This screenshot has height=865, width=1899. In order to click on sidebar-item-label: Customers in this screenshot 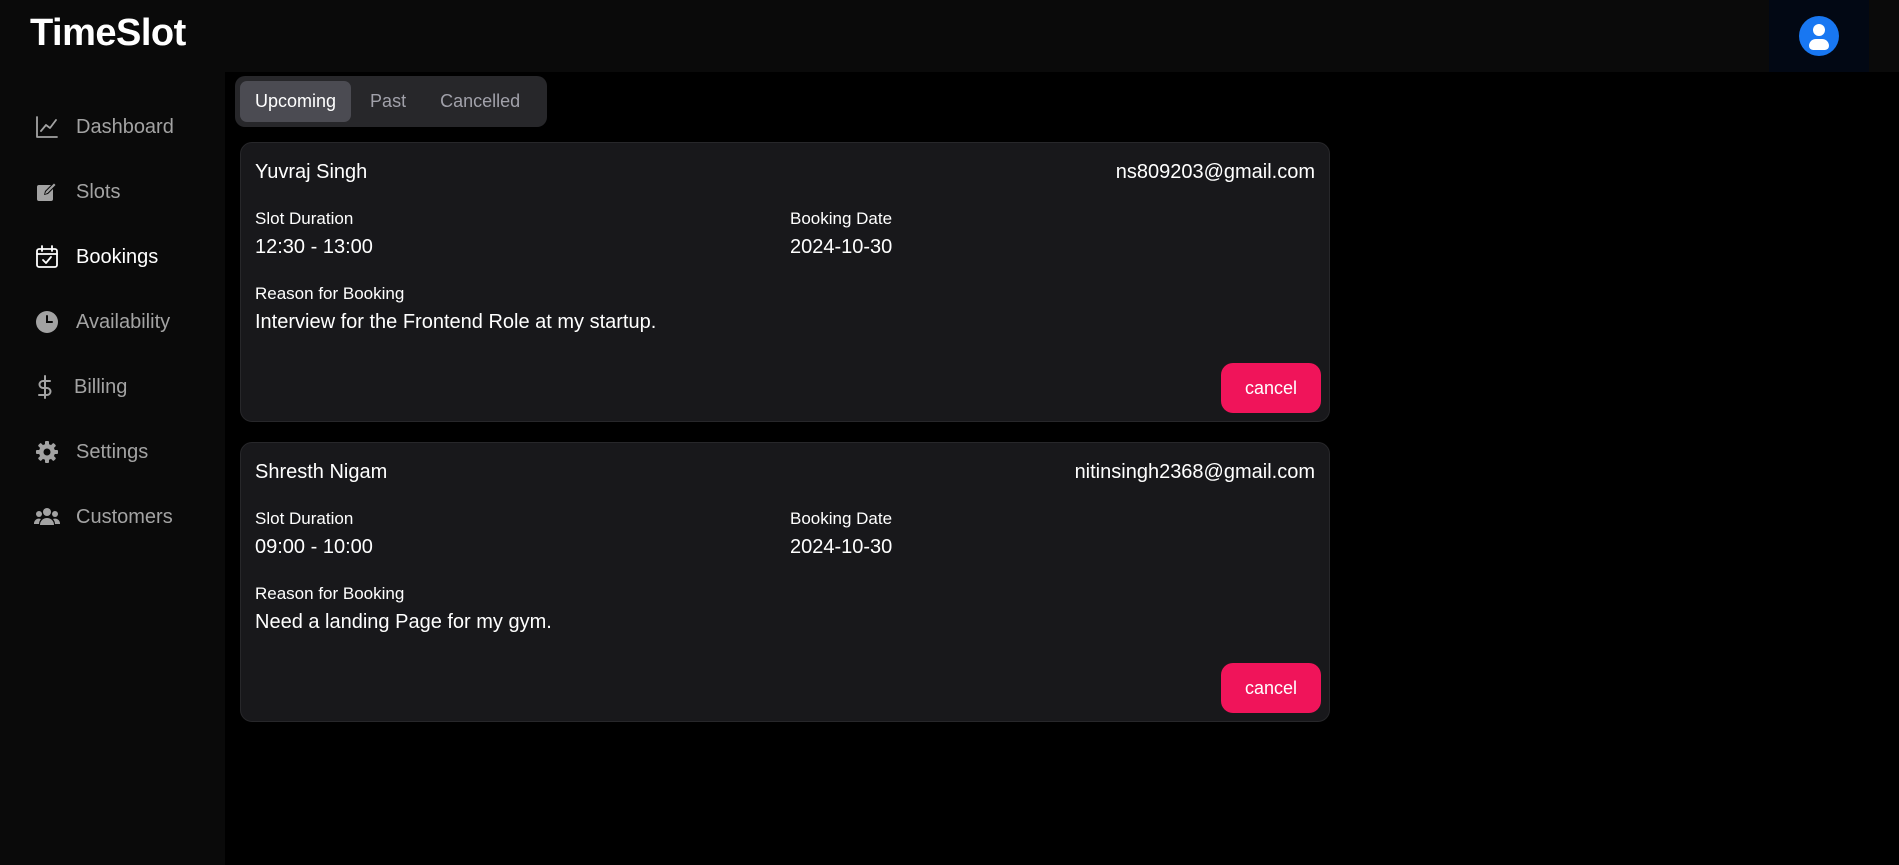, I will do `click(124, 516)`.